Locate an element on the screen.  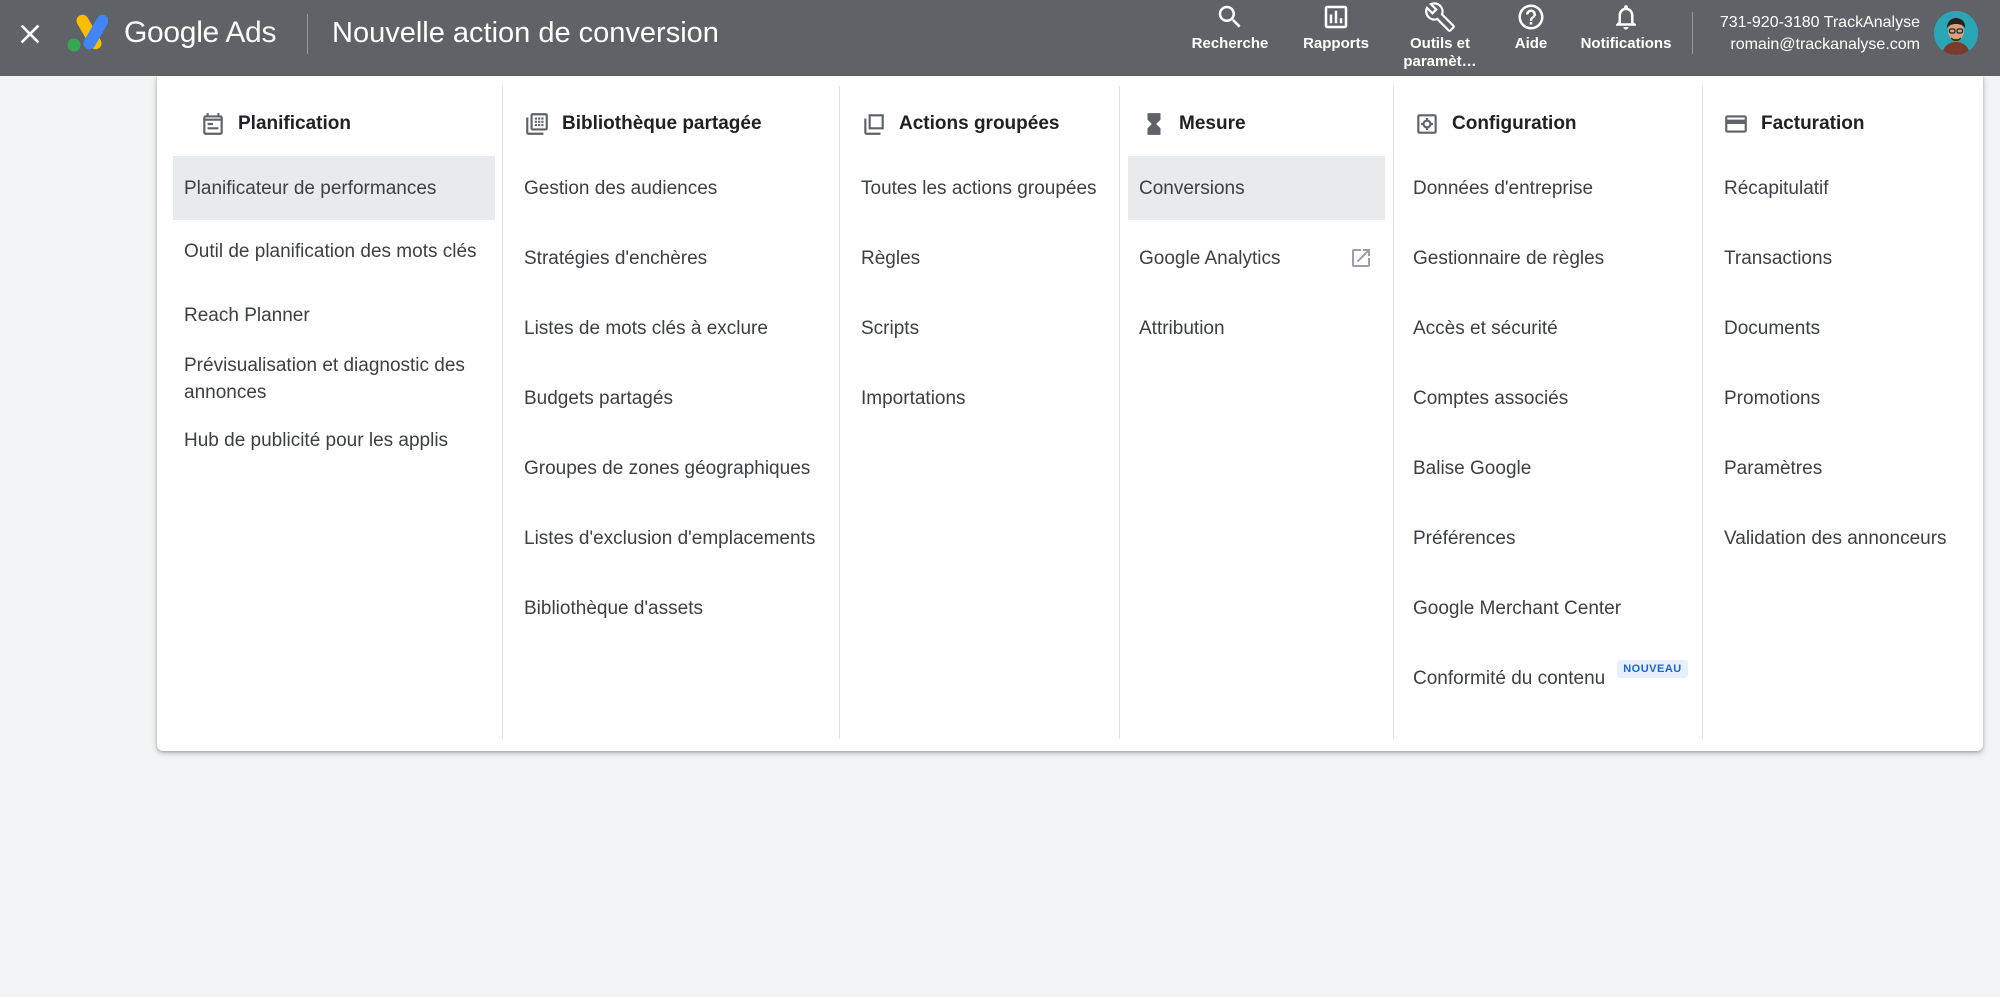
menu-item-label: Google Analytics is located at coordinates (1210, 258).